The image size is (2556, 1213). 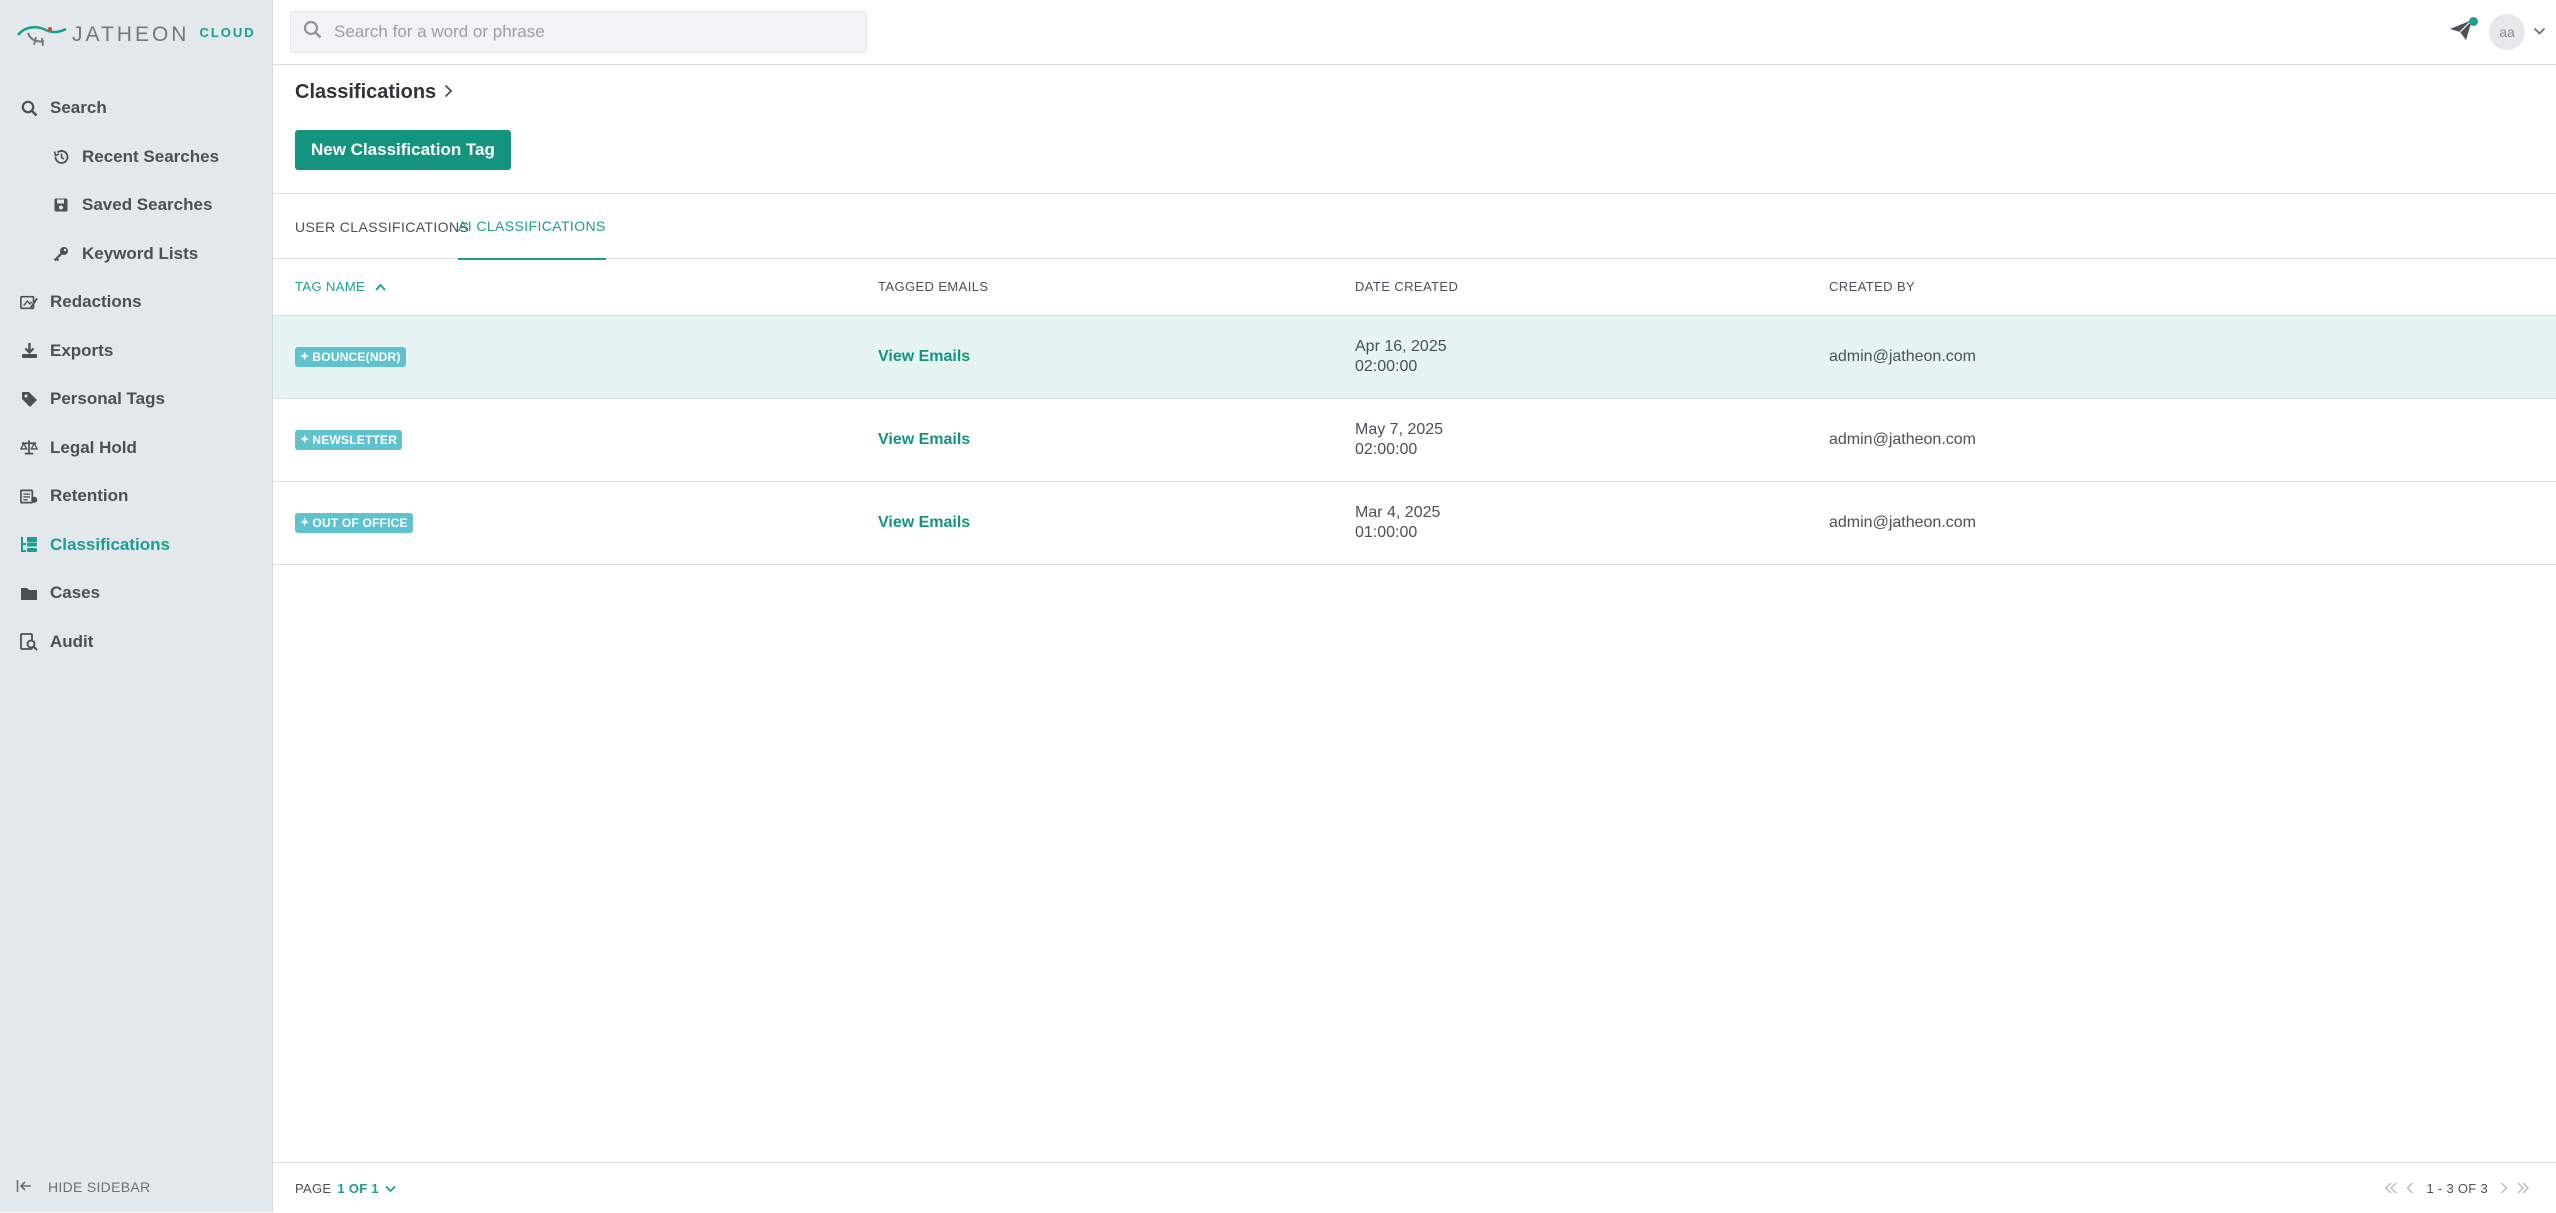 I want to click on sidebar-item-label: Exports, so click(x=81, y=351).